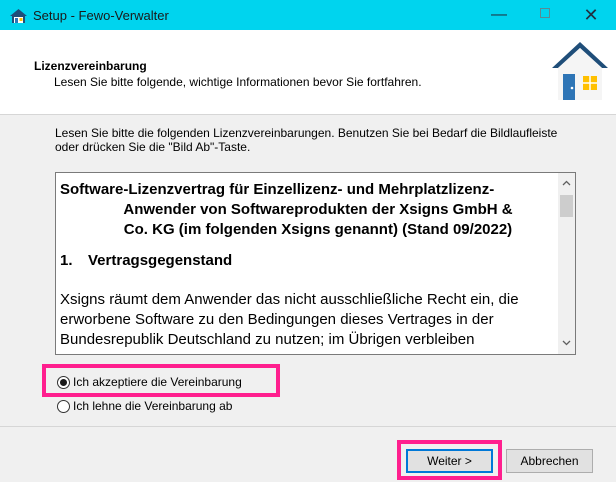 This screenshot has height=482, width=616. Describe the element at coordinates (90, 66) in the screenshot. I see `page-title: Lizenzvereinbarung` at that location.